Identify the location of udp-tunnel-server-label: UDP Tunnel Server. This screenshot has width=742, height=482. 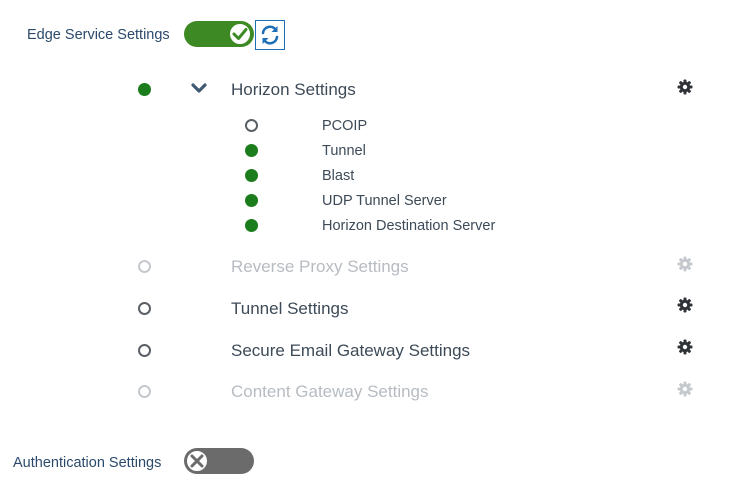
(384, 201).